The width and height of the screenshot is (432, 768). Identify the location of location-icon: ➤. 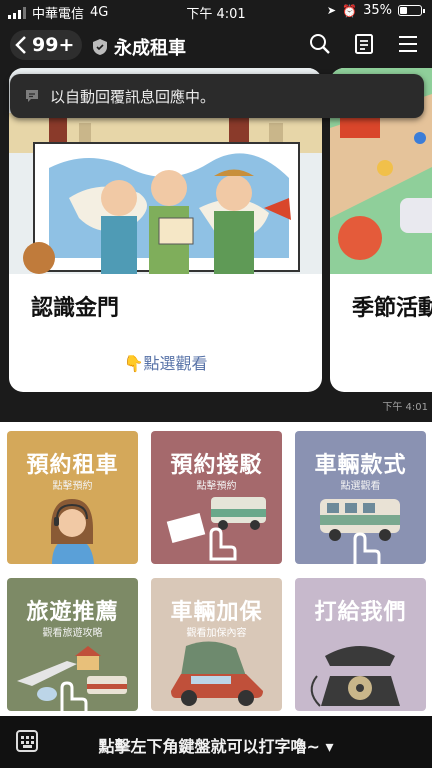
(331, 10).